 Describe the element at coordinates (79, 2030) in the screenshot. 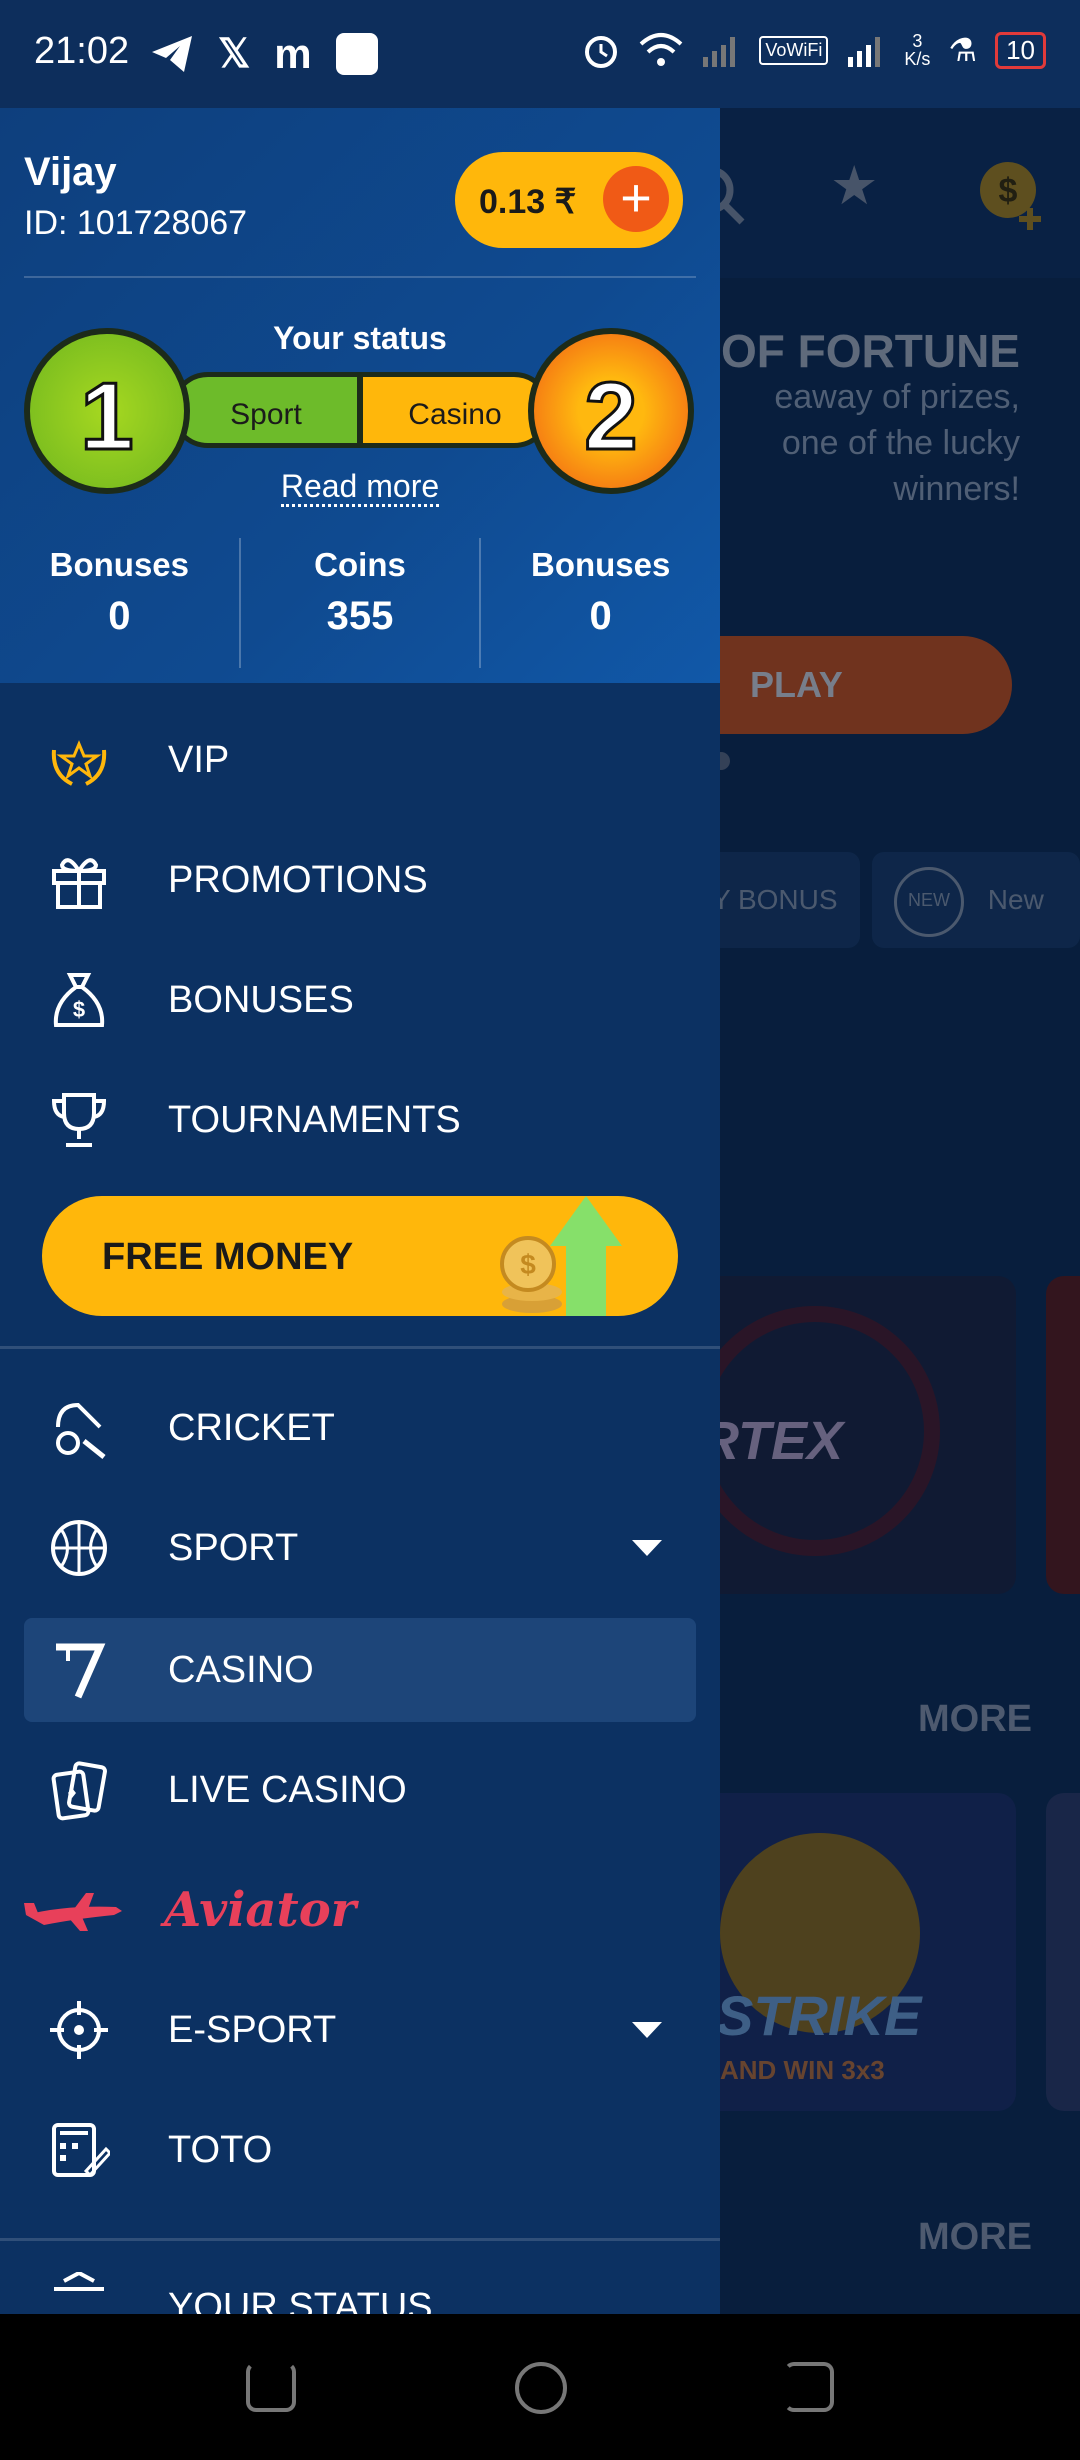

I see `crosshair-icon` at that location.